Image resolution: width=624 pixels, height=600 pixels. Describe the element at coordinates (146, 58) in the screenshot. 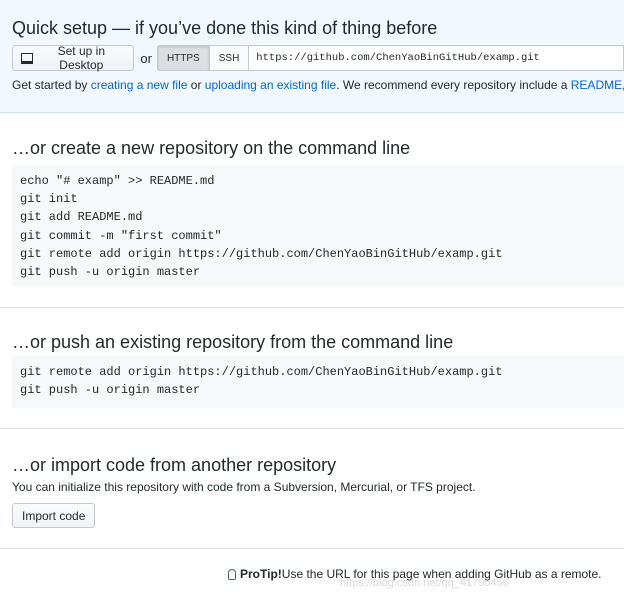

I see `or-label: or` at that location.